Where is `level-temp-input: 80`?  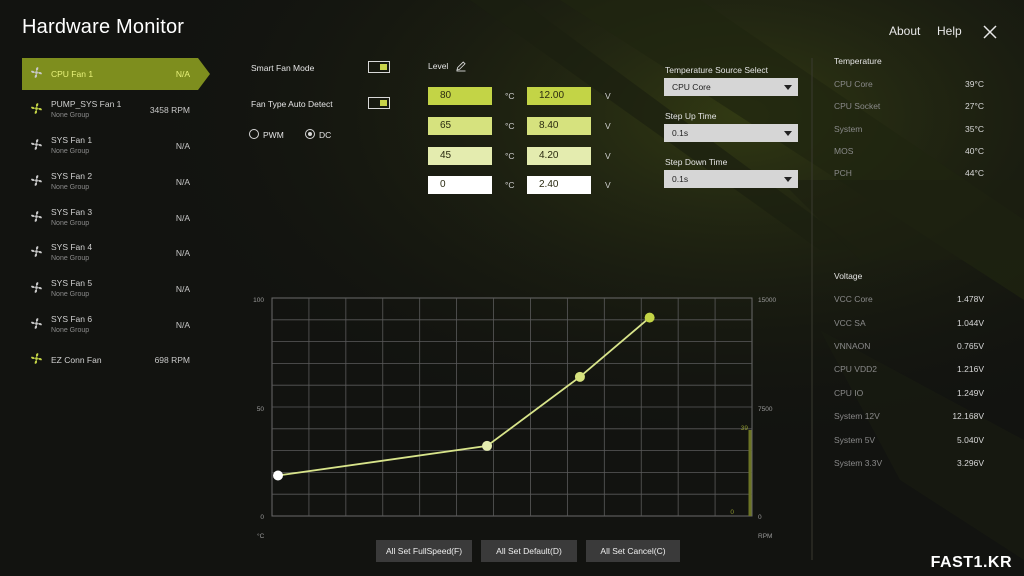
level-temp-input: 80 is located at coordinates (460, 96).